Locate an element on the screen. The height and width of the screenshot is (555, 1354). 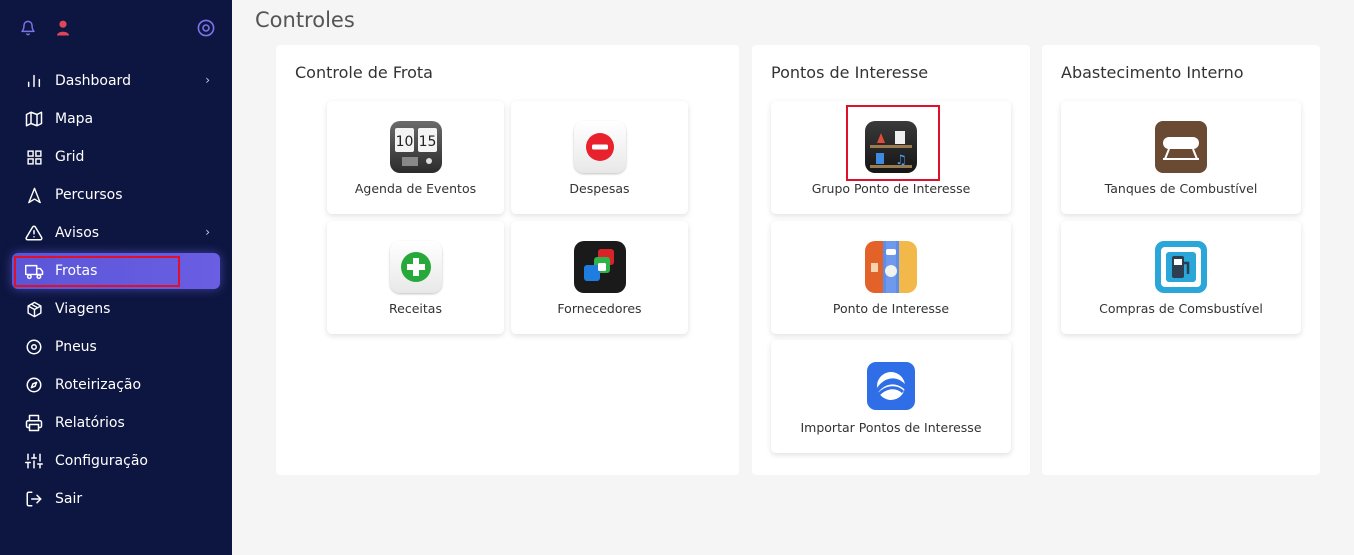
map-icon is located at coordinates (34, 119).